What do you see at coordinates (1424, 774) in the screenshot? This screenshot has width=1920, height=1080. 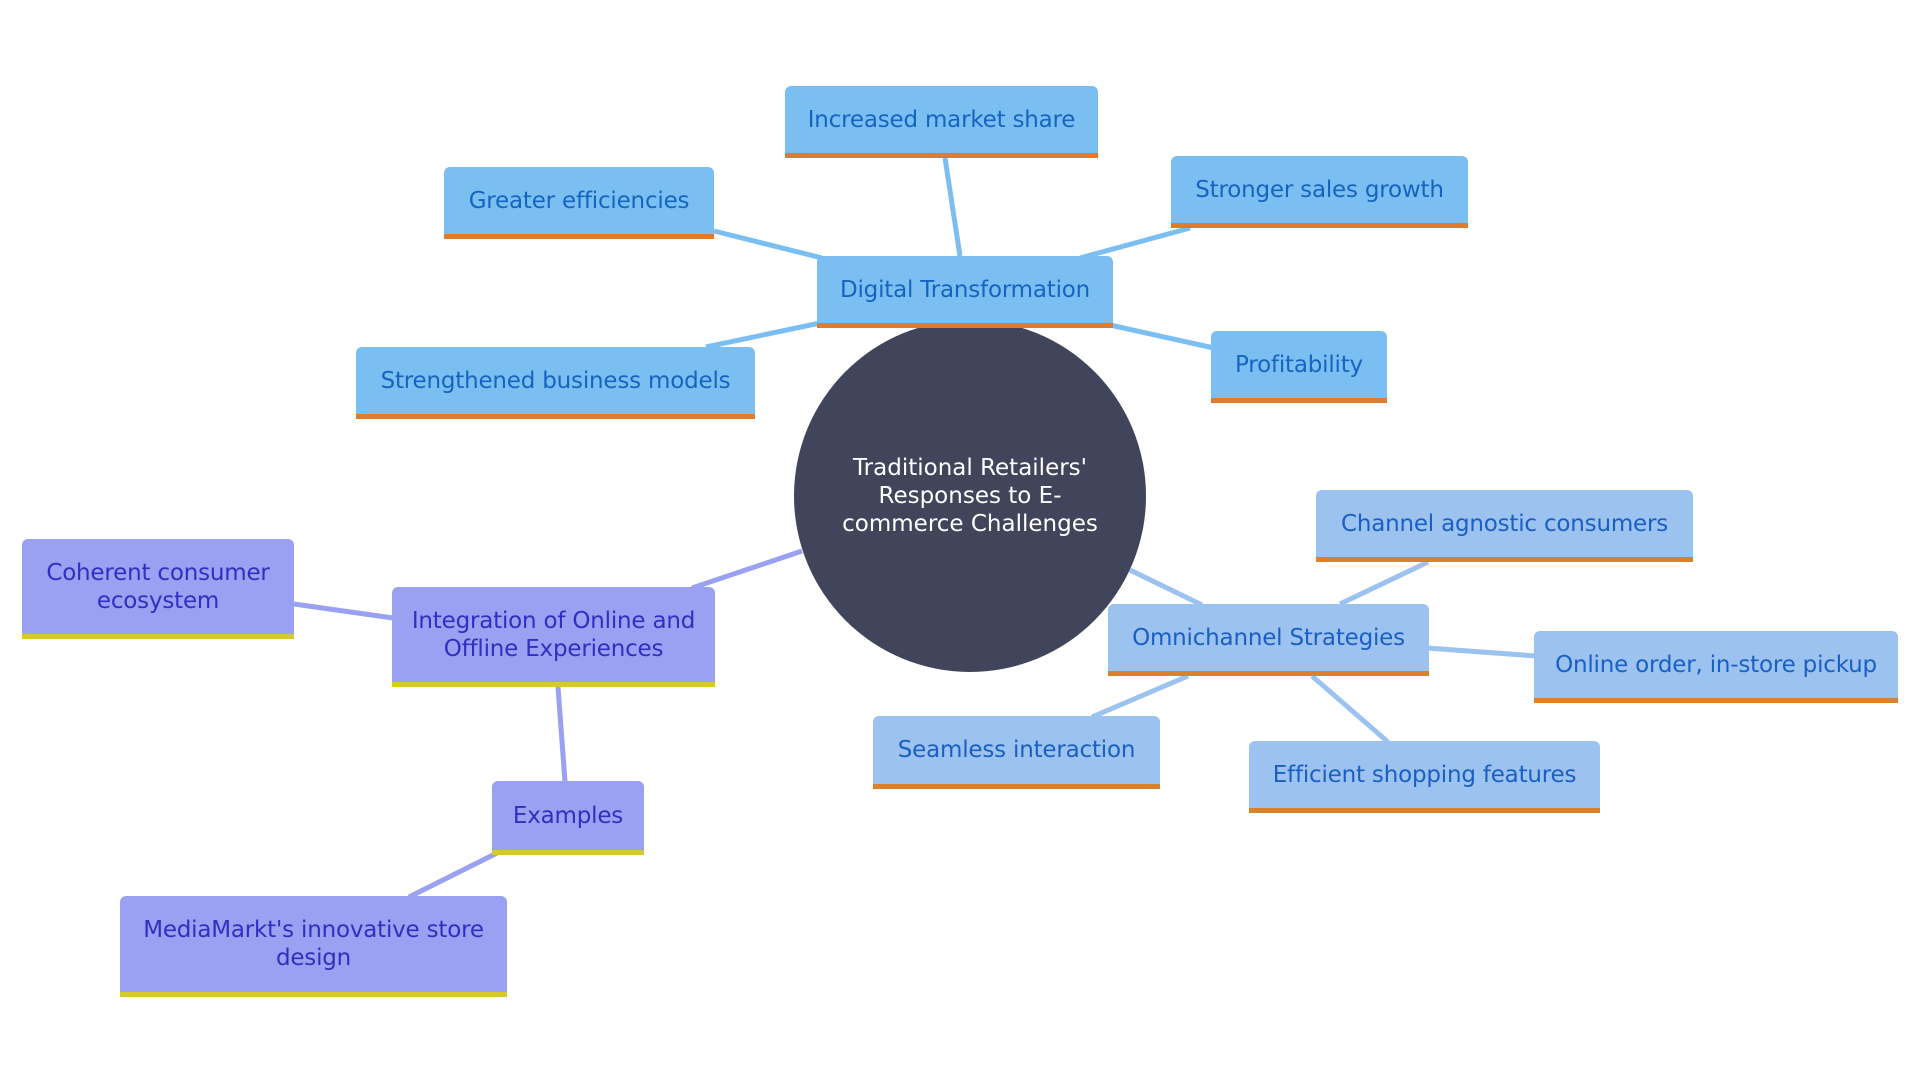 I see `node-label: Efficient shopping features` at bounding box center [1424, 774].